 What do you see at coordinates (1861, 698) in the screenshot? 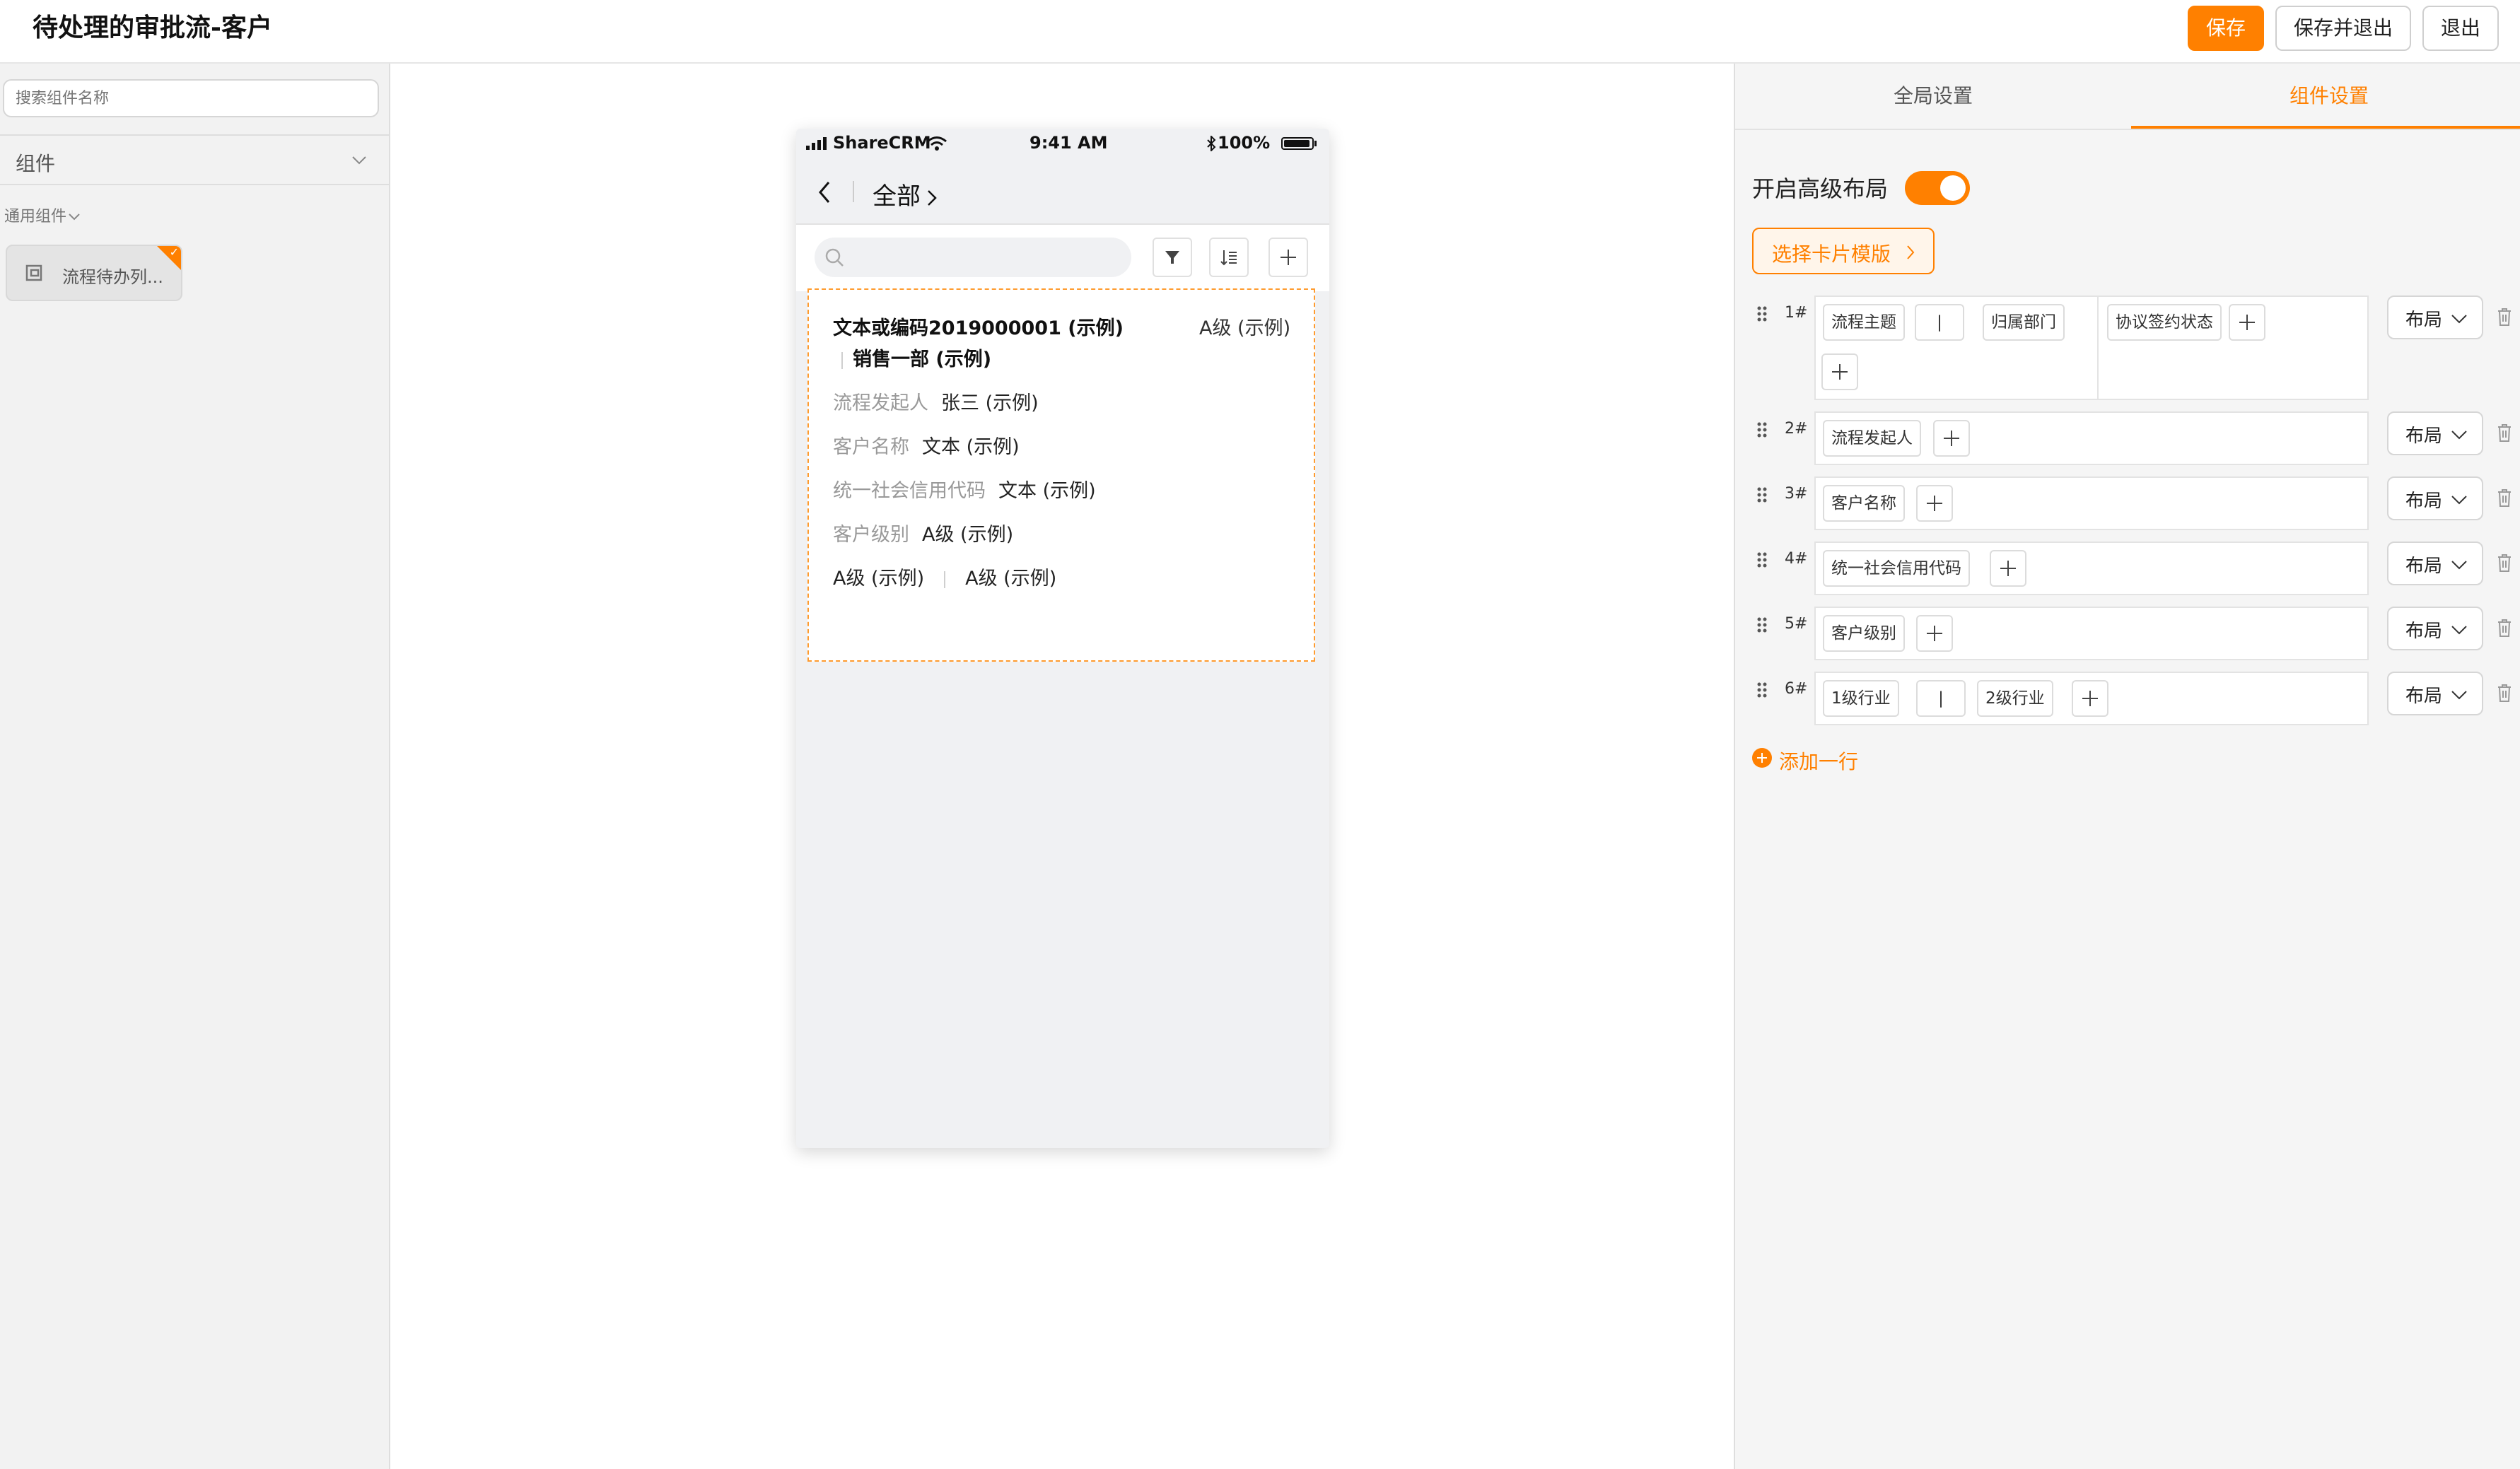
I see `field-chip: 1级行业` at bounding box center [1861, 698].